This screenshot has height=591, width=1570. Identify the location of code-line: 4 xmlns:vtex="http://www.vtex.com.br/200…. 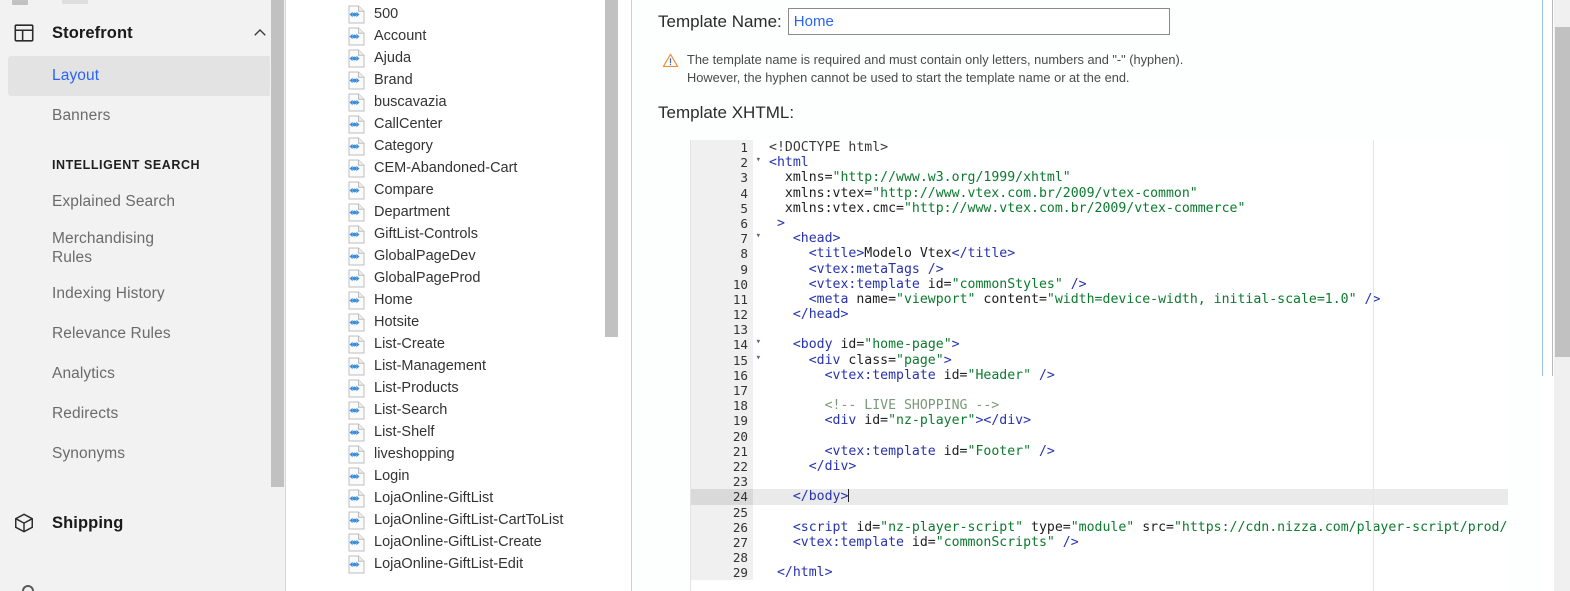
(1099, 193).